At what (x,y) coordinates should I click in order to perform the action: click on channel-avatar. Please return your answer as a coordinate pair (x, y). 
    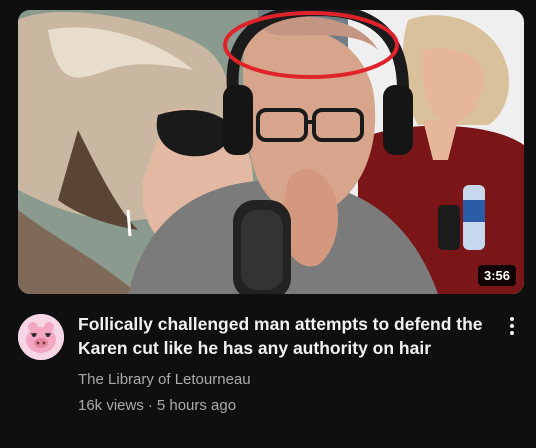
    Looking at the image, I should click on (41, 337).